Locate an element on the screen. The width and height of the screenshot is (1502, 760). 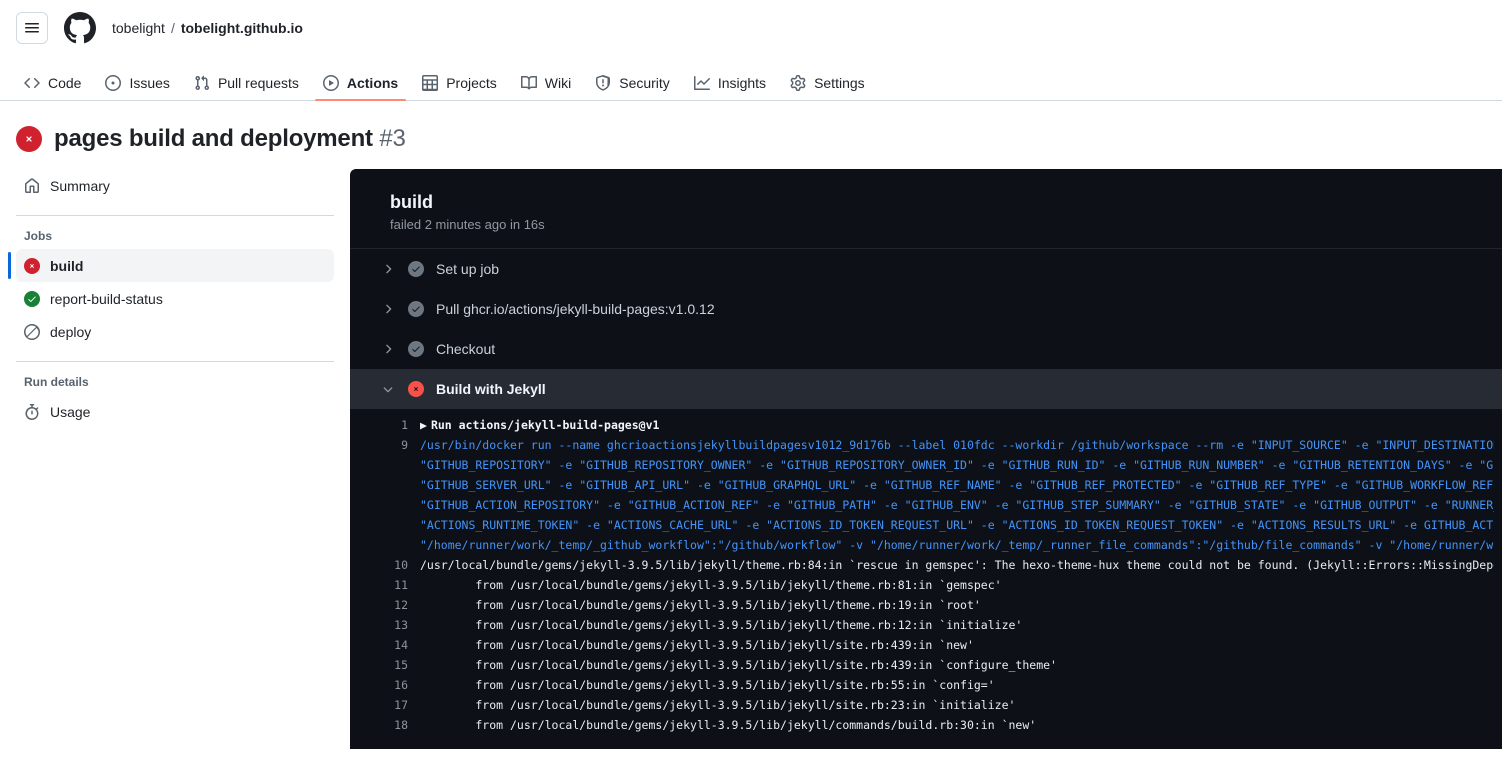
breadcrumb: tobelight / tobelight.github.io is located at coordinates (207, 28).